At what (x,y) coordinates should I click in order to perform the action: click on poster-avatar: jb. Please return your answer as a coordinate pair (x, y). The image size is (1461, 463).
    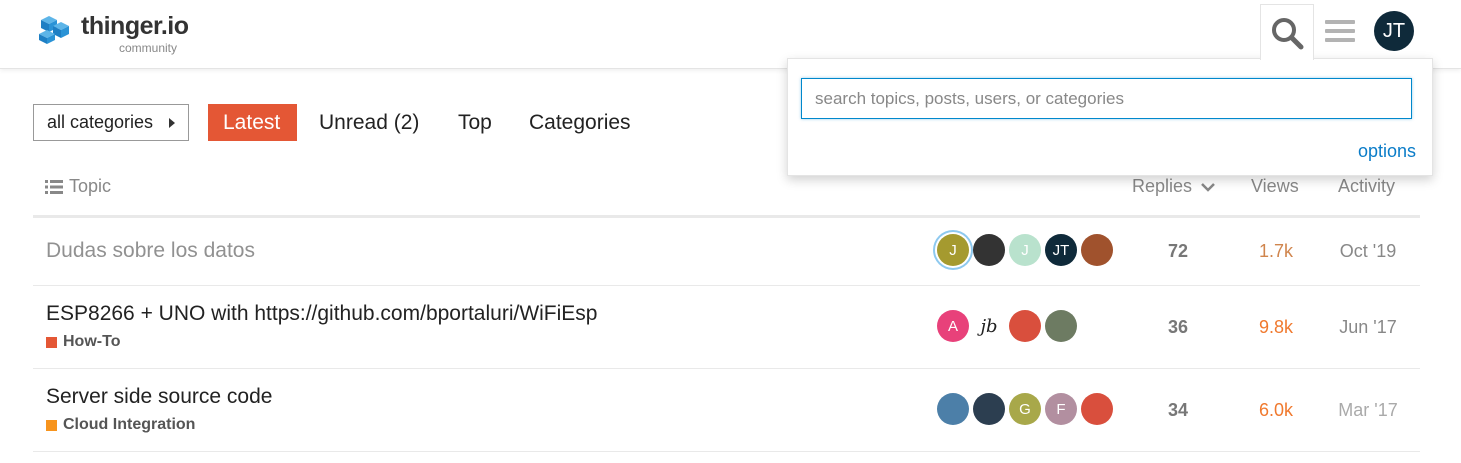
    Looking at the image, I should click on (989, 326).